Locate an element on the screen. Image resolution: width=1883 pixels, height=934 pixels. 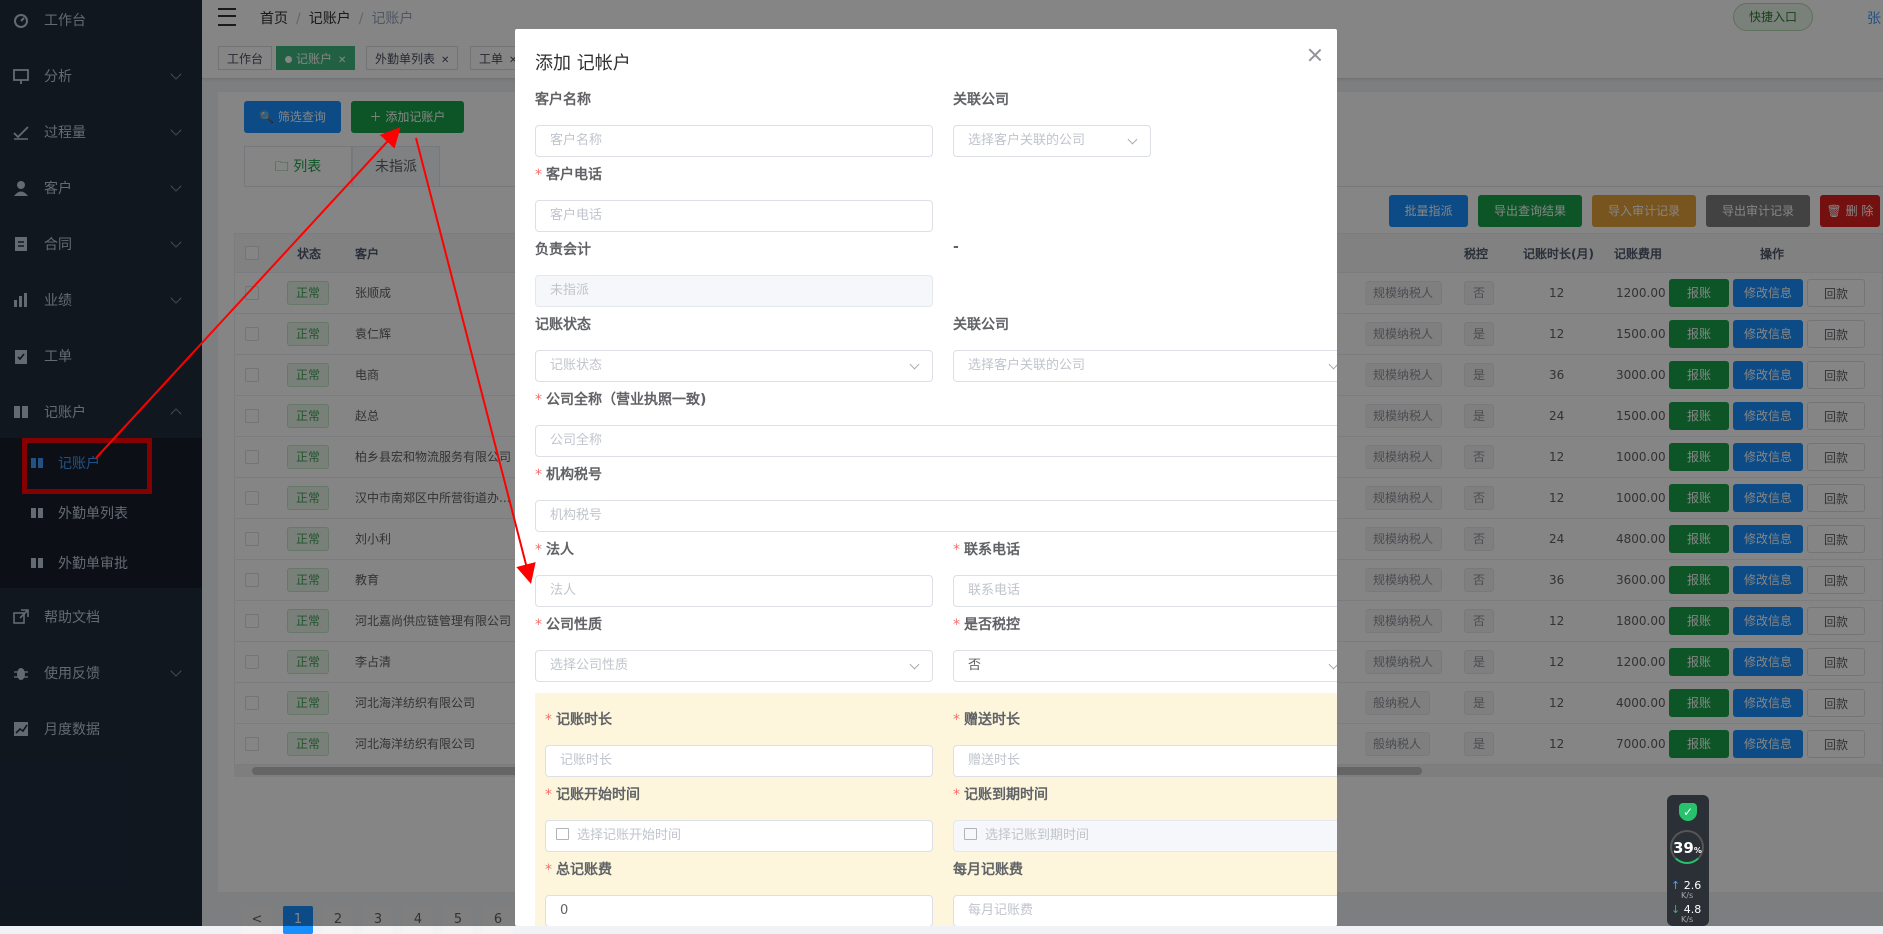
accountant-input: 未指派 is located at coordinates (734, 291).